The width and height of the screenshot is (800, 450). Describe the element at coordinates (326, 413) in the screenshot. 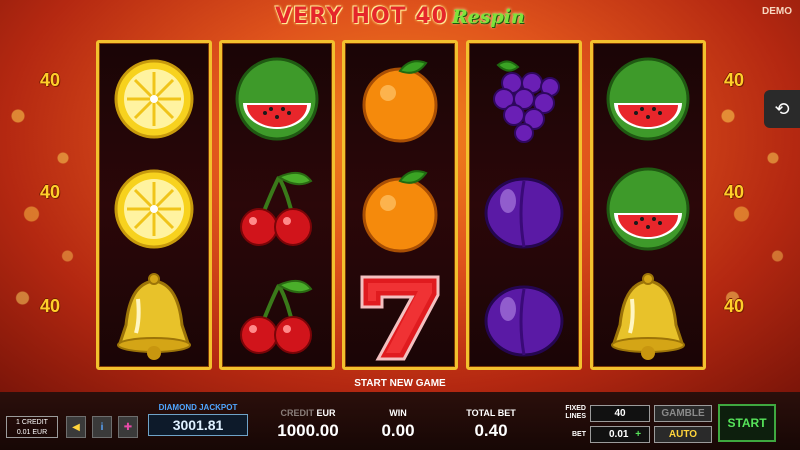

I see `credit-currency: EUR` at that location.